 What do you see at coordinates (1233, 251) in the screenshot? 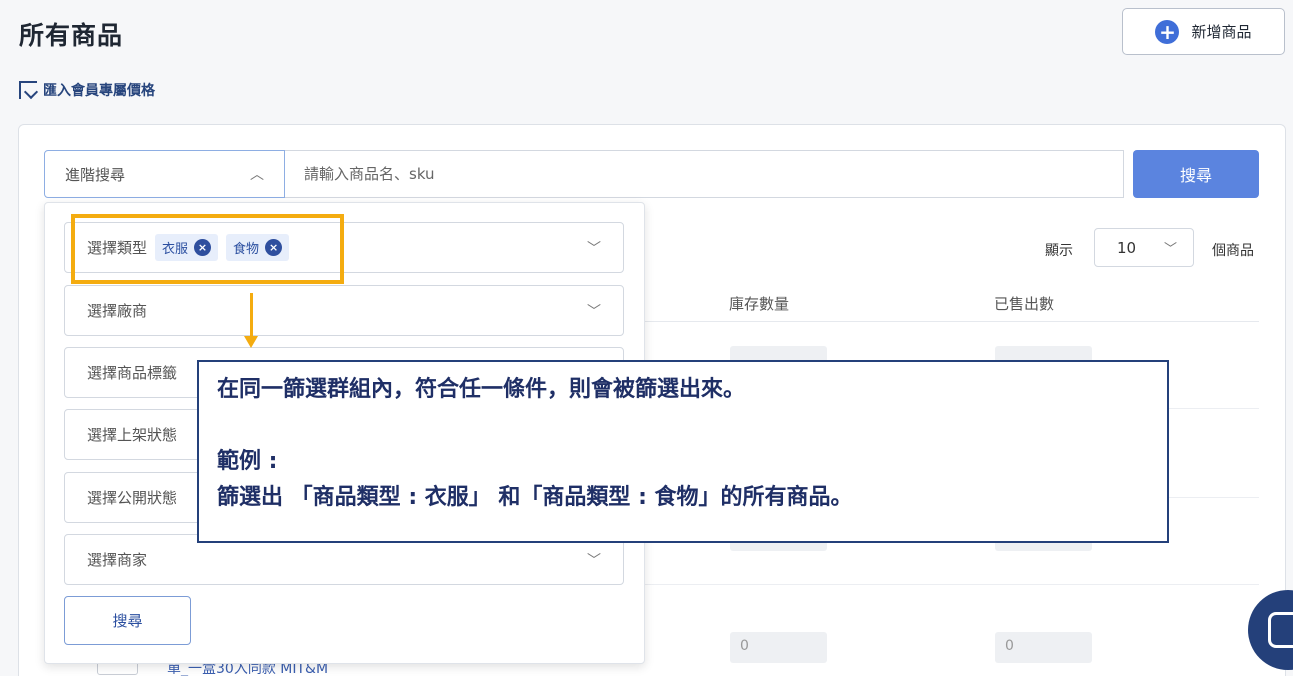
I see `unit-label: 個商品` at bounding box center [1233, 251].